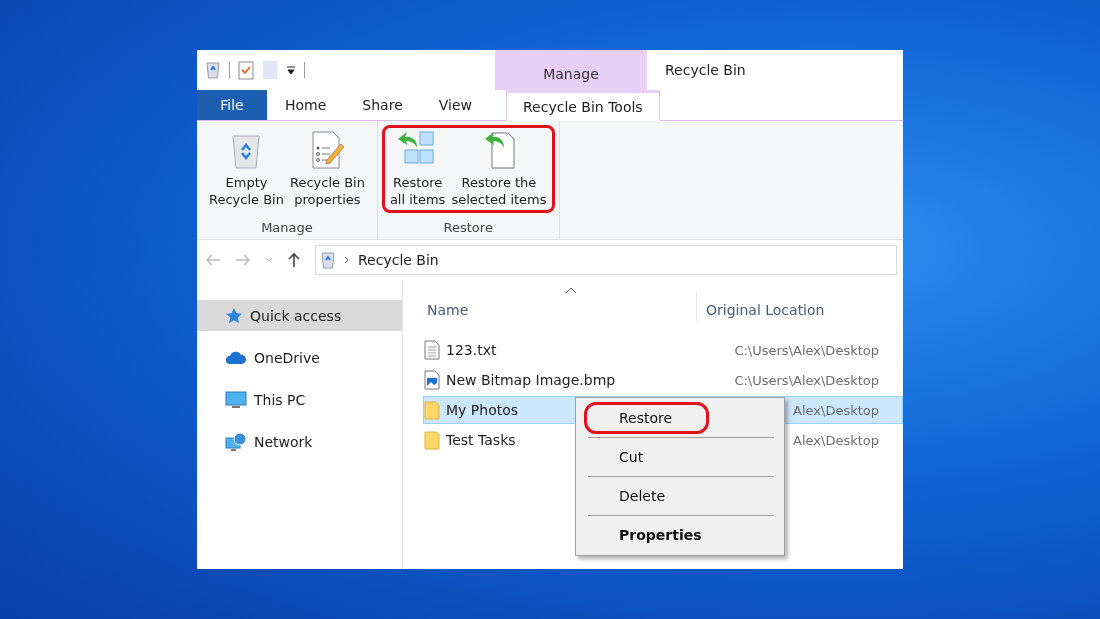 The height and width of the screenshot is (619, 1100). What do you see at coordinates (571, 75) in the screenshot?
I see `contextual-tab-label: Manage` at bounding box center [571, 75].